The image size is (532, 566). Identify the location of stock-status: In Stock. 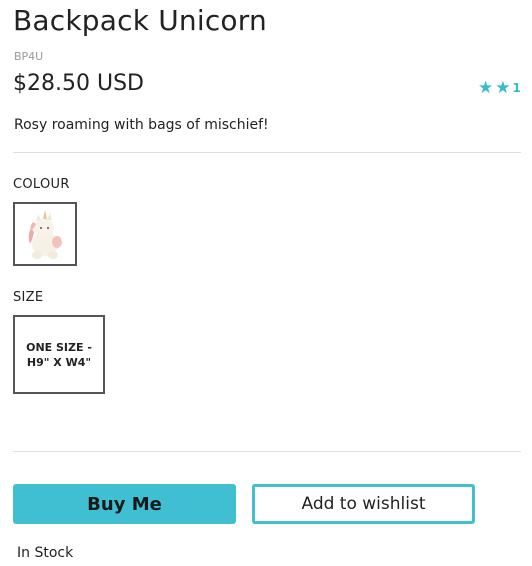
(45, 553).